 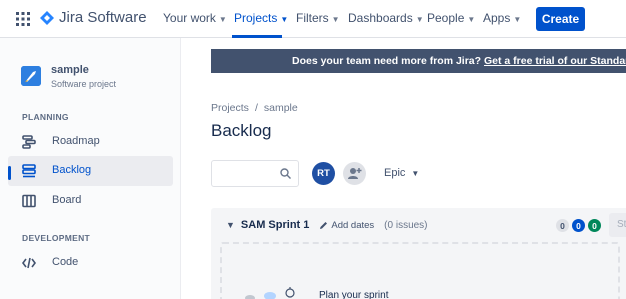 What do you see at coordinates (446, 18) in the screenshot?
I see `nav-label: People` at bounding box center [446, 18].